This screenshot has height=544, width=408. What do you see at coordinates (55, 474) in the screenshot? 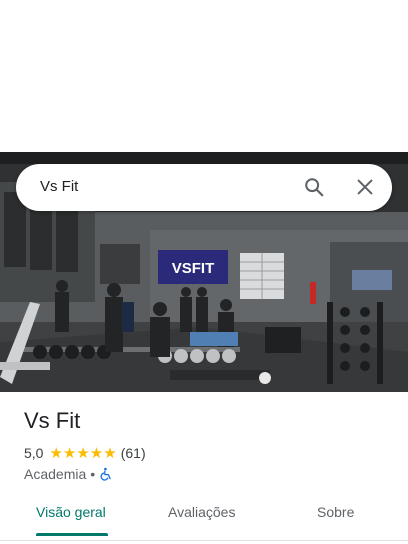
I see `place-category: Academia` at bounding box center [55, 474].